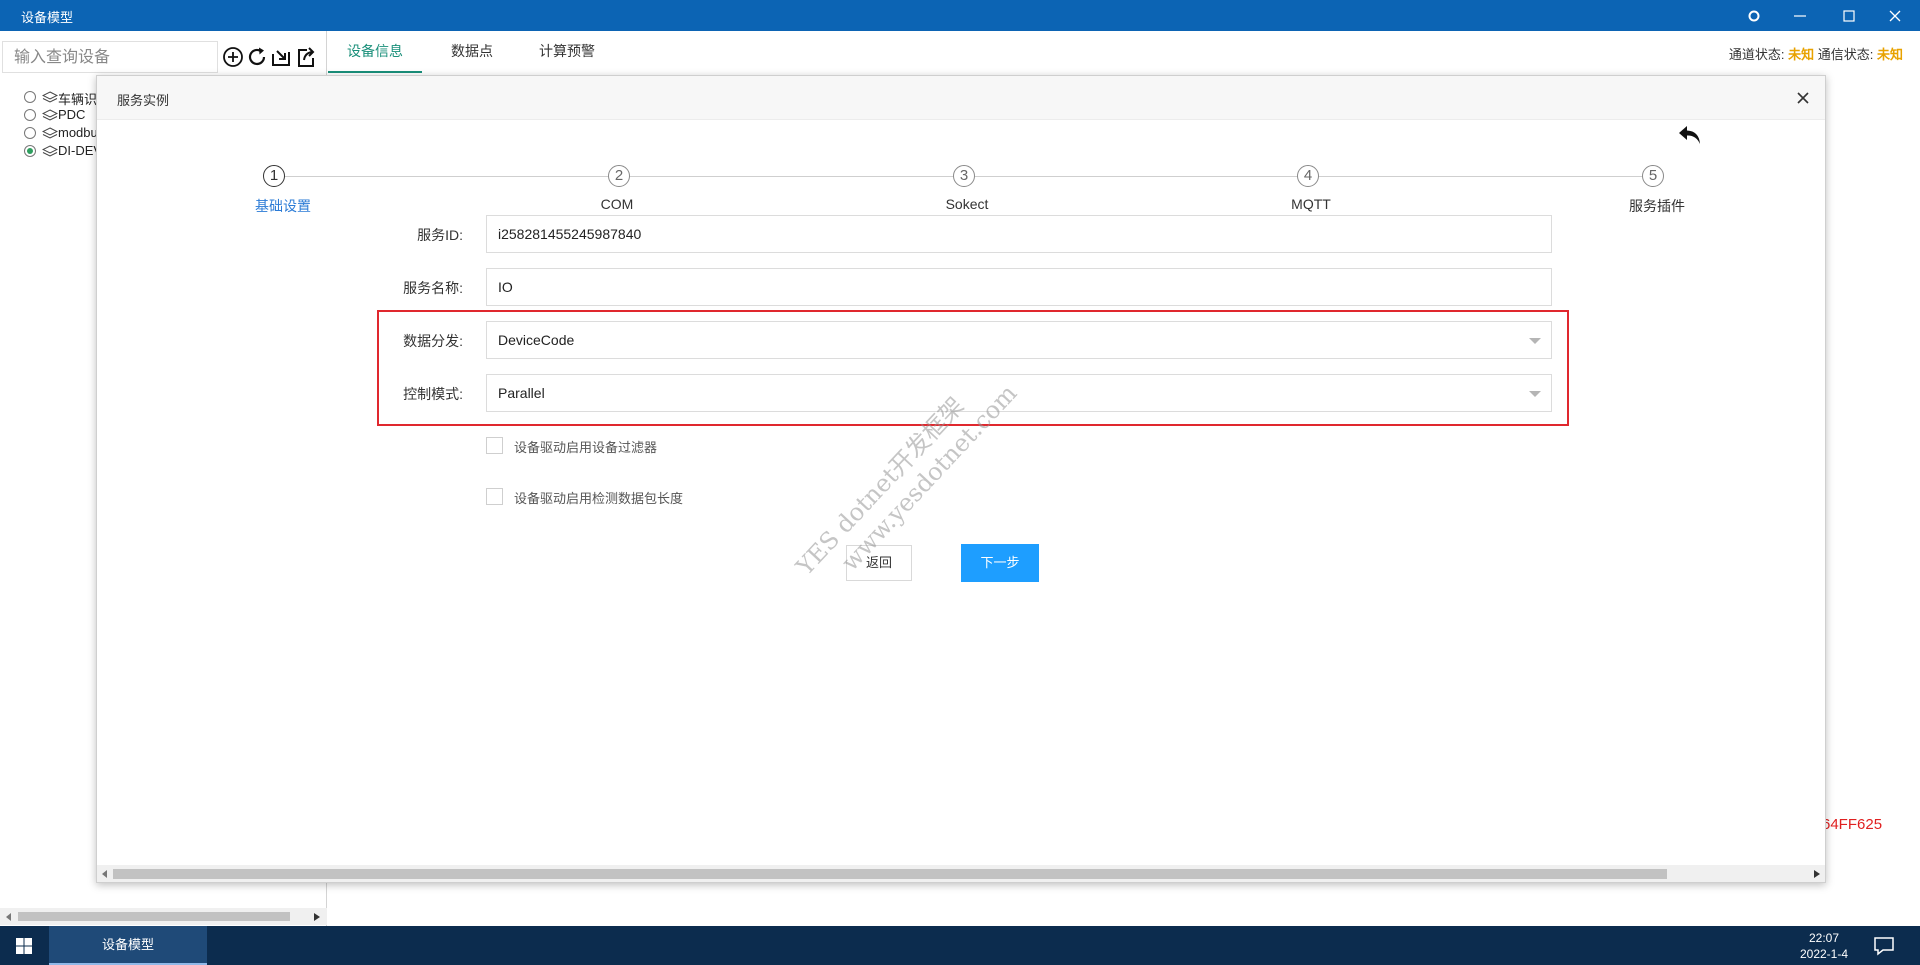 The image size is (1920, 965). I want to click on clock-date: 2022-1-4, so click(1824, 954).